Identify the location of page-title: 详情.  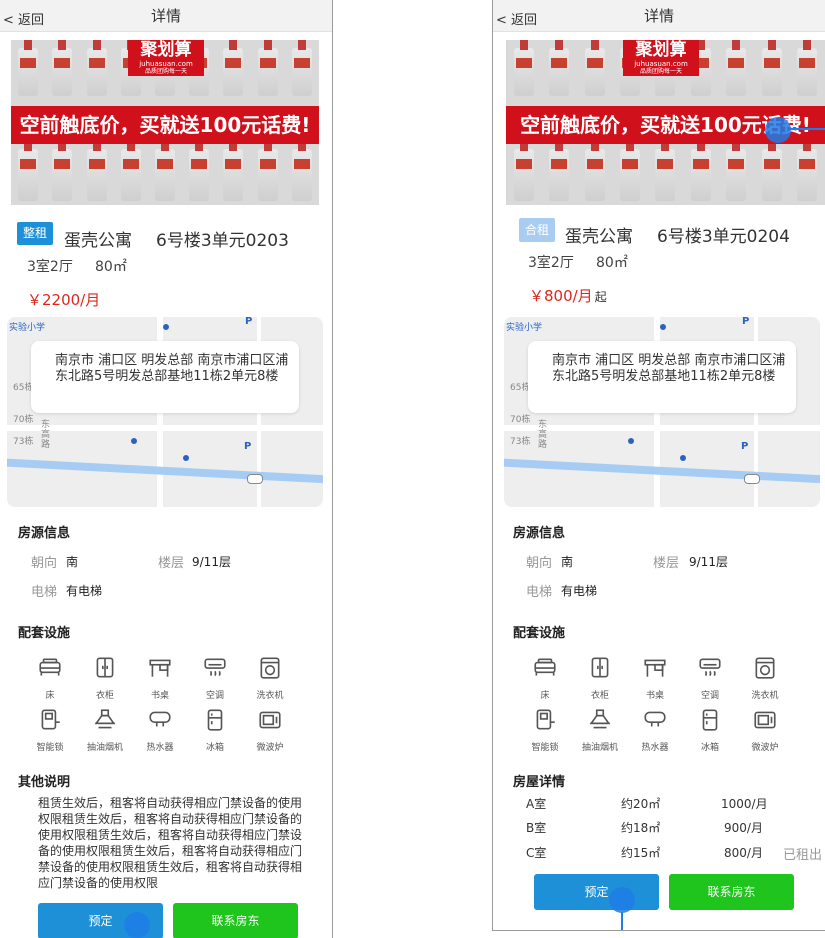
(658, 16).